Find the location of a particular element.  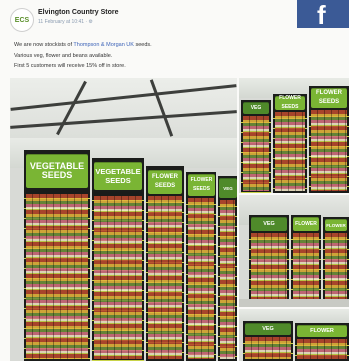

post-line-2: Various veg, flower and beans available. is located at coordinates (63, 55).